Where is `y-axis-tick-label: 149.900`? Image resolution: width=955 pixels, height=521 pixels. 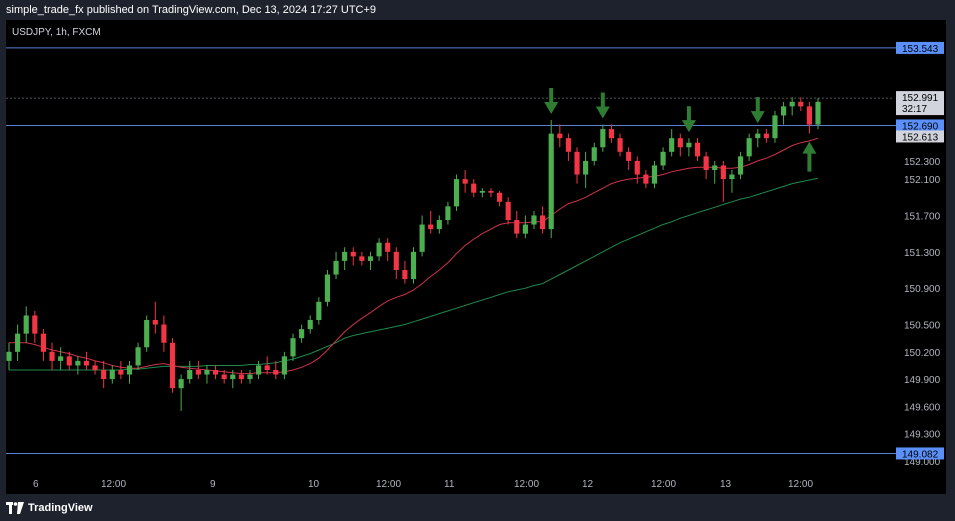 y-axis-tick-label: 149.900 is located at coordinates (922, 380).